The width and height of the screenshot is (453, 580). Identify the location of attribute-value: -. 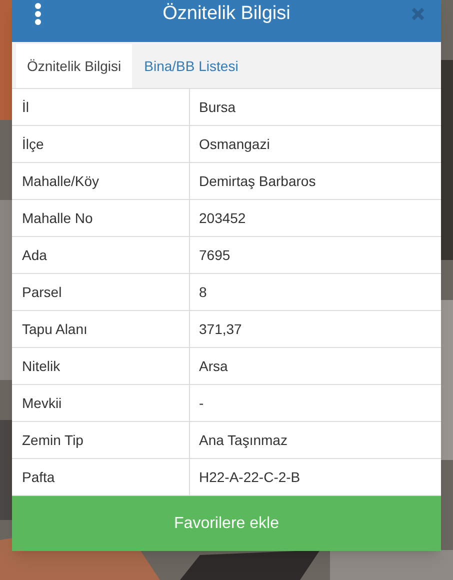
(201, 403).